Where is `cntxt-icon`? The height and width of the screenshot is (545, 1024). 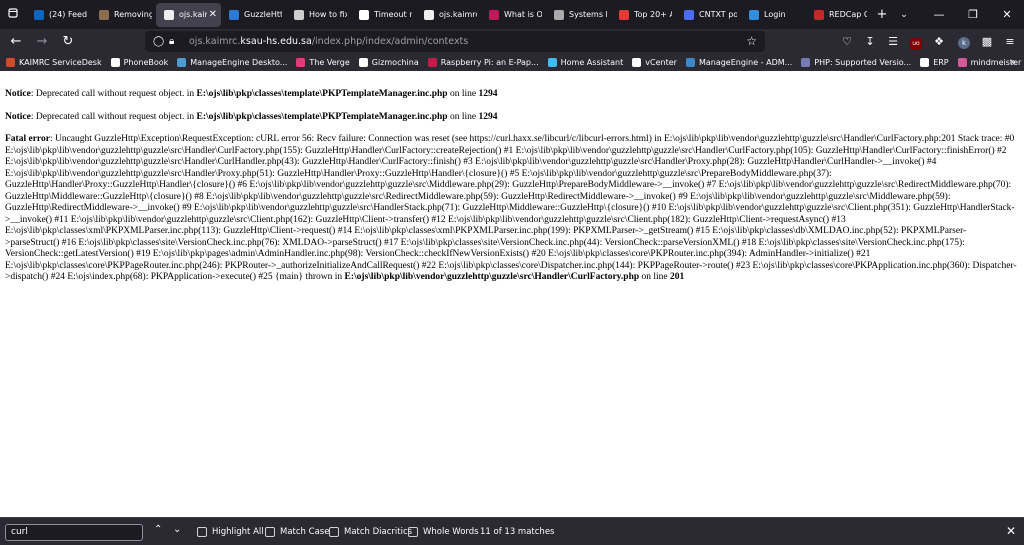
cntxt-icon is located at coordinates (689, 14).